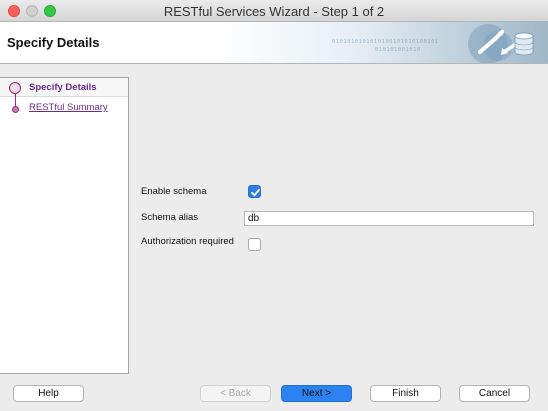 Image resolution: width=548 pixels, height=411 pixels. I want to click on step-label: Specify Details, so click(63, 87).